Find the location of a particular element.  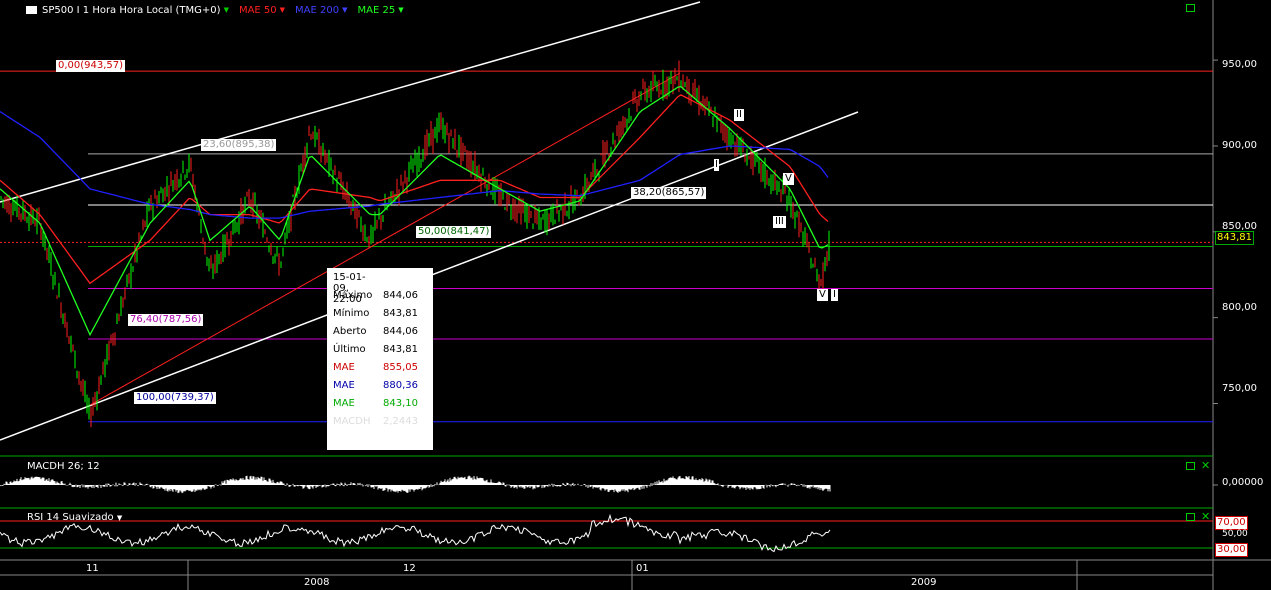

tooltip-label: MACDH is located at coordinates (352, 421).